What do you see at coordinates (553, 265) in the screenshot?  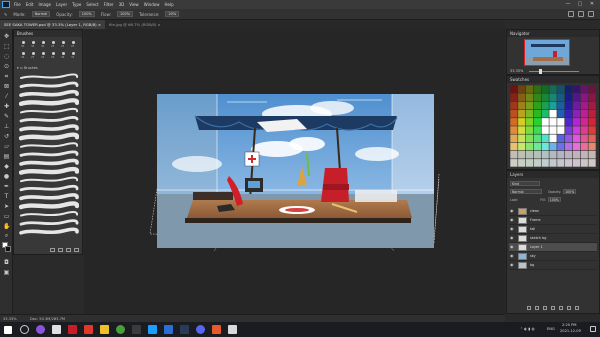 I see `layer-row: ◉ bg` at bounding box center [553, 265].